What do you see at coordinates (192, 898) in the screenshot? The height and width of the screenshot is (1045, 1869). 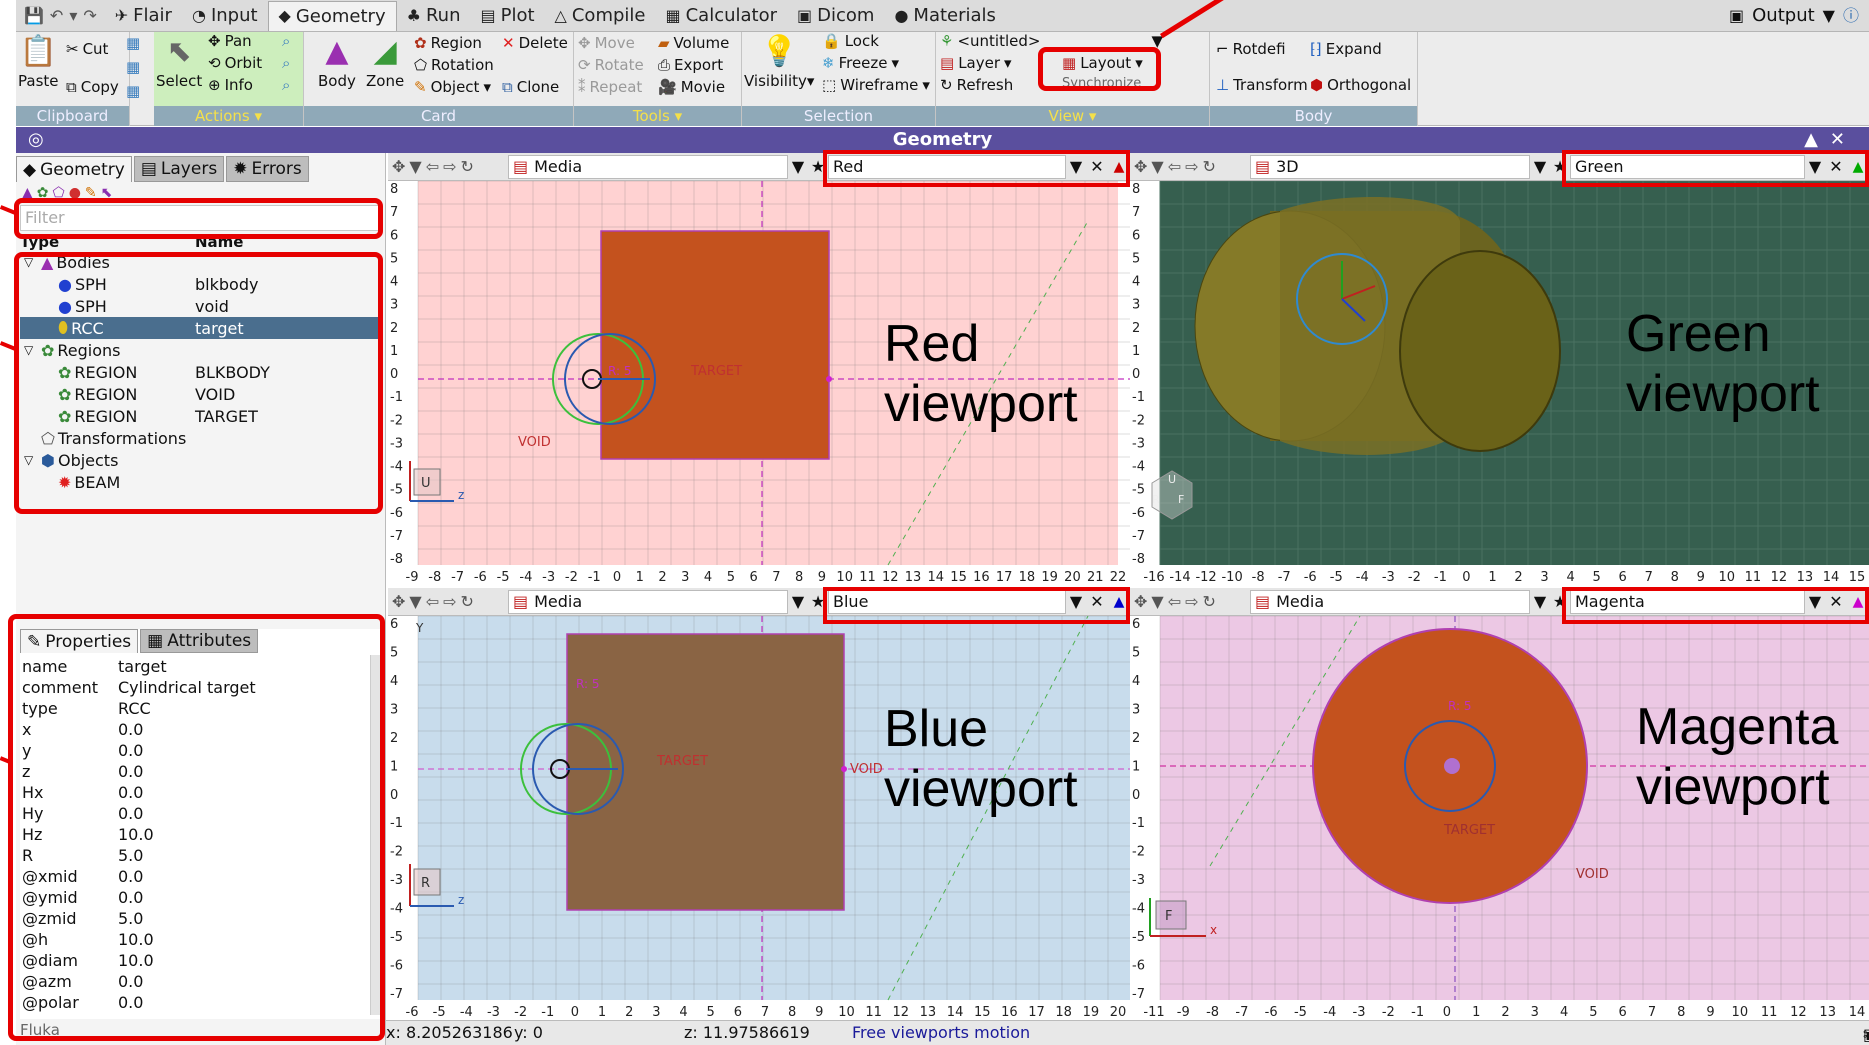 I see `property-row: @ymid 0.0` at bounding box center [192, 898].